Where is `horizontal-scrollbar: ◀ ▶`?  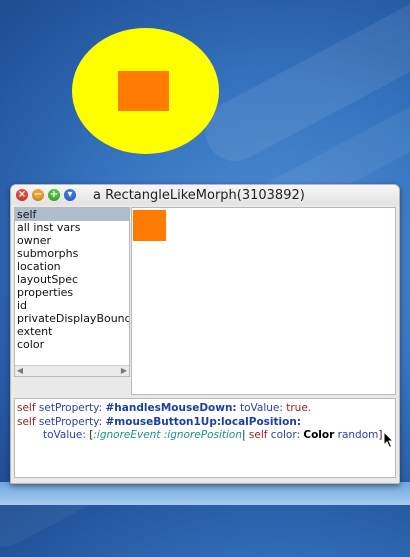
horizontal-scrollbar: ◀ ▶ is located at coordinates (72, 370).